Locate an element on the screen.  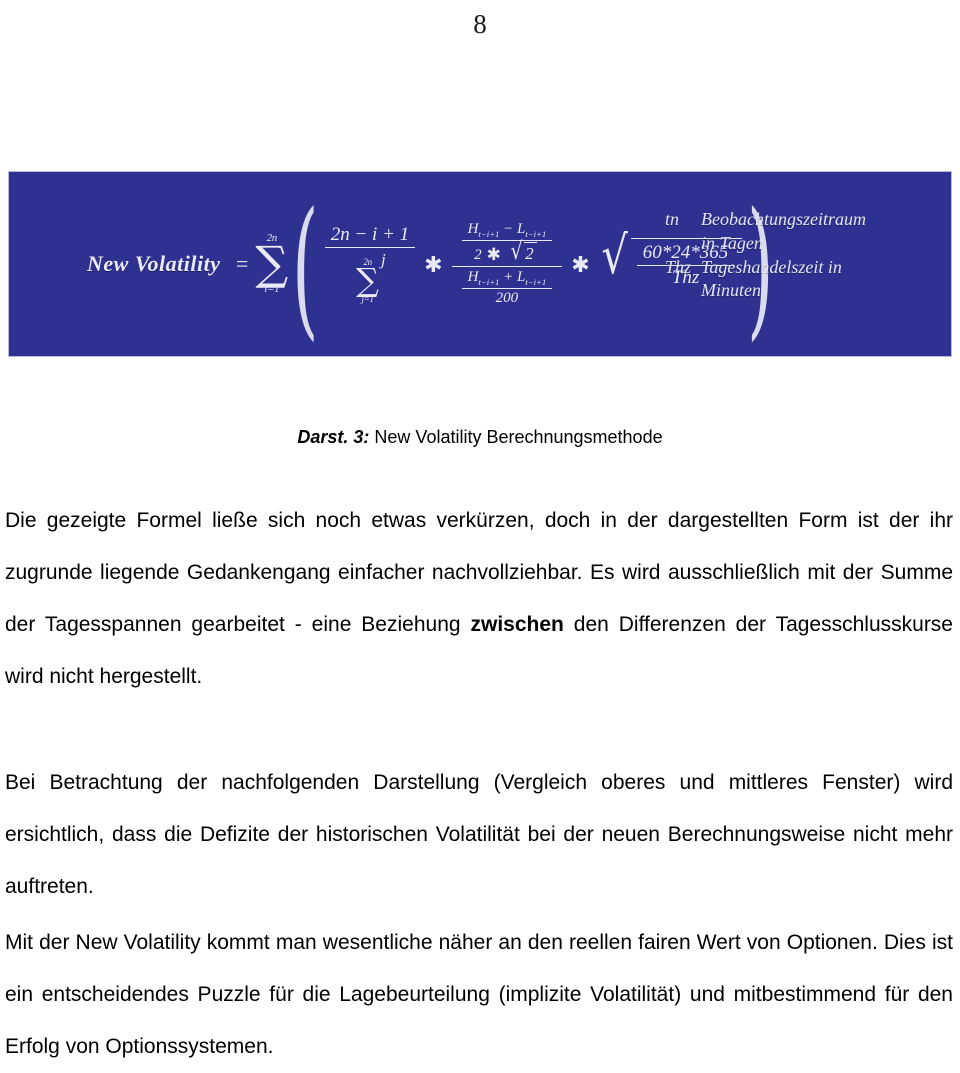
legend-value: Tageshandelszeit in is located at coordinates (771, 266).